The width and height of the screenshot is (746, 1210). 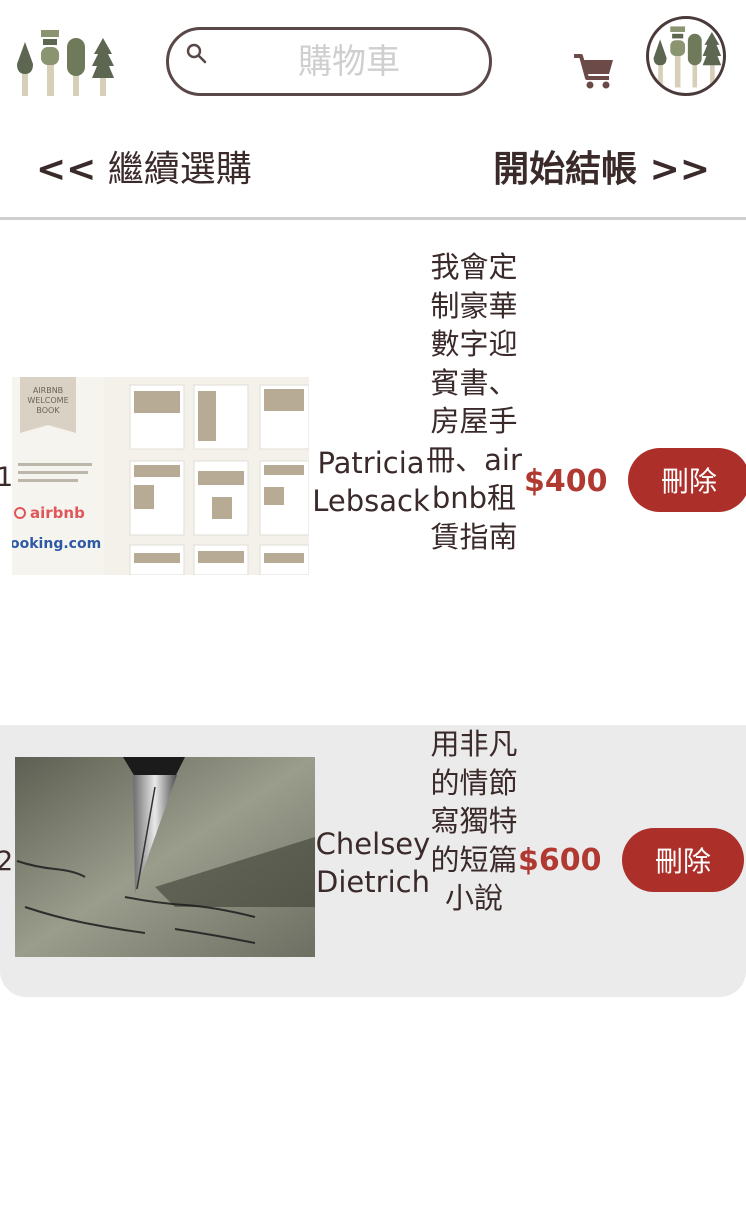 I want to click on fountain-pen-image, so click(x=165, y=857).